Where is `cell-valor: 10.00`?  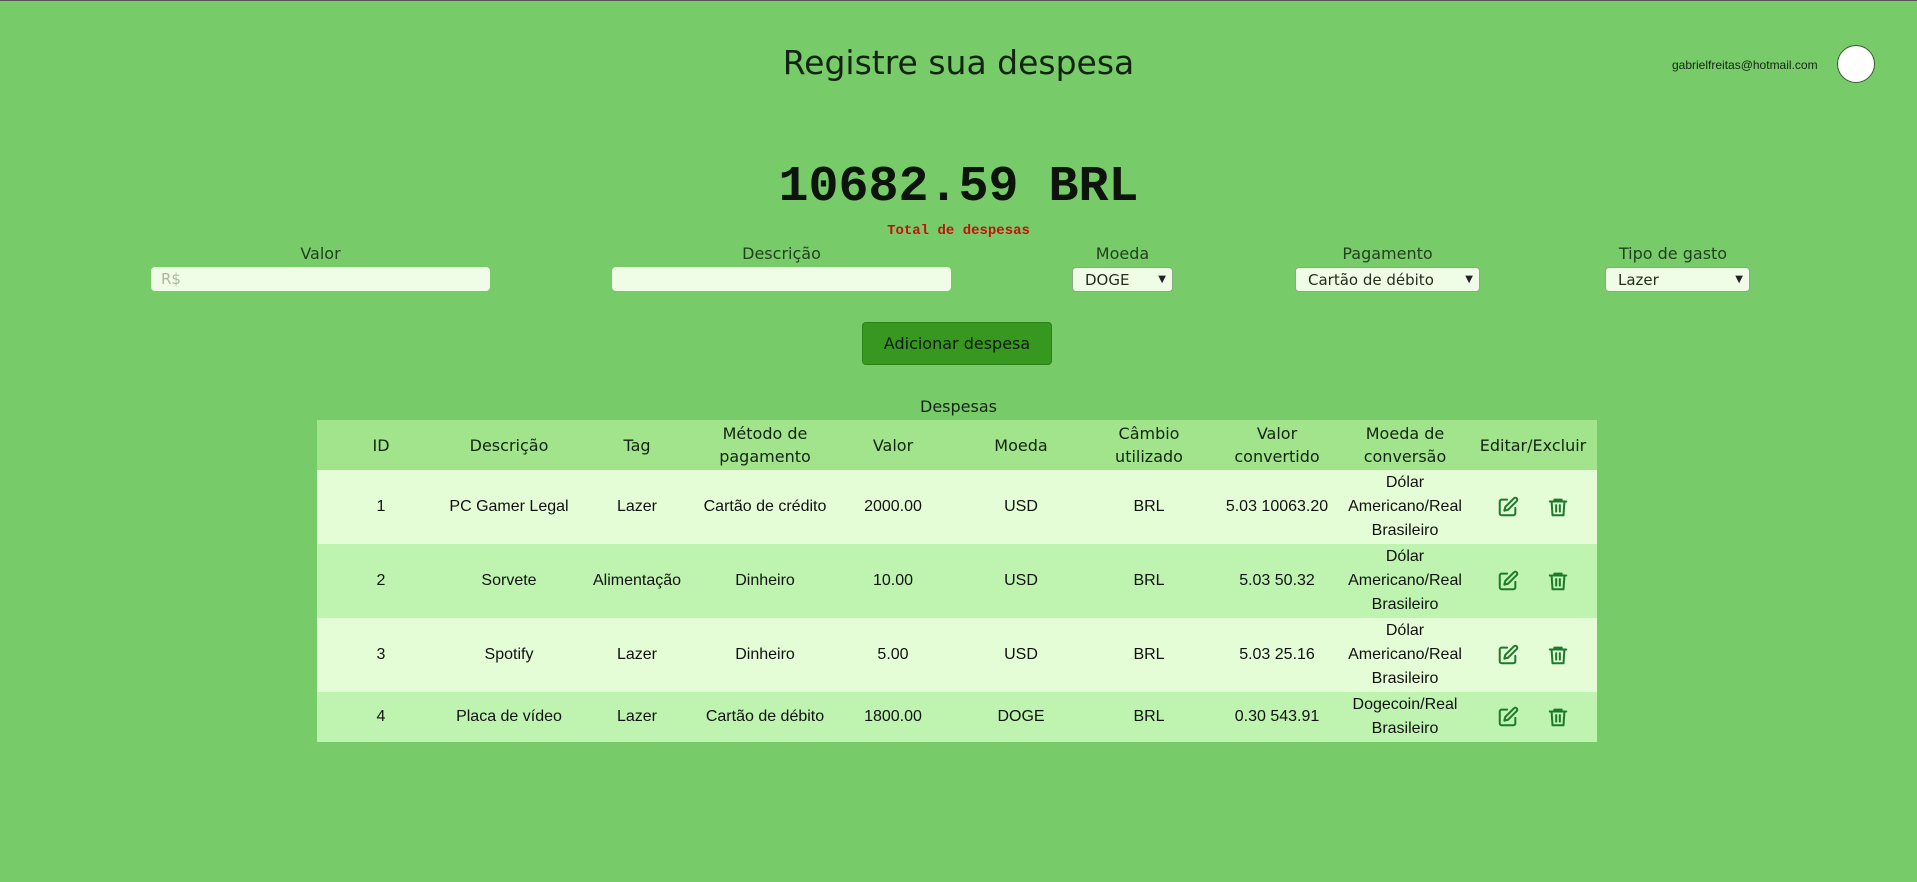
cell-valor: 10.00 is located at coordinates (893, 581).